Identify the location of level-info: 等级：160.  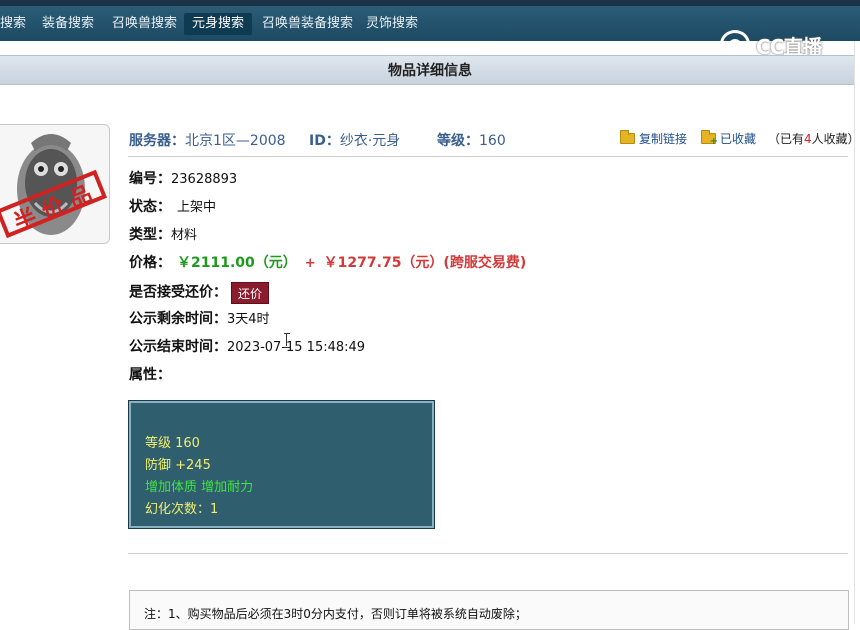
(471, 140).